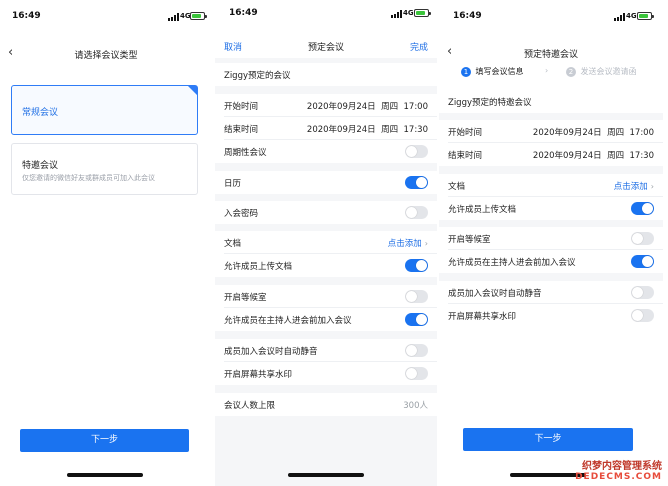 The image size is (668, 486). I want to click on page-title: 预定特邀会议, so click(550, 55).